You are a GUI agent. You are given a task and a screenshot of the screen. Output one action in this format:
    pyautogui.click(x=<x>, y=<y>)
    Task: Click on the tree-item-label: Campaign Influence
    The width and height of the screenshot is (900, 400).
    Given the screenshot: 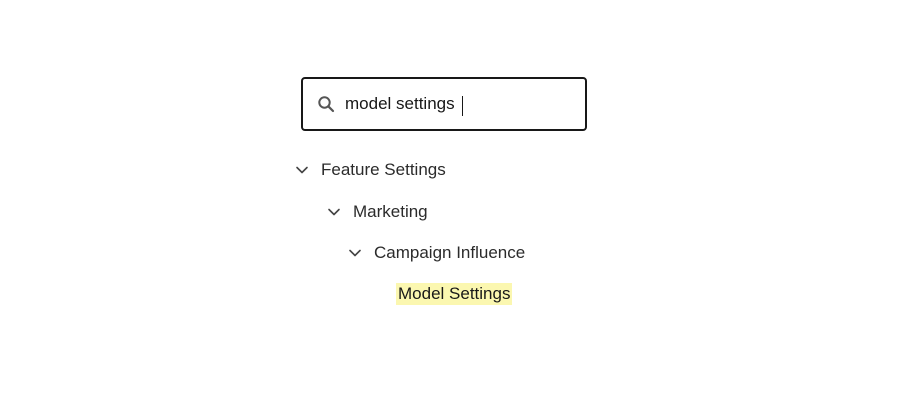 What is the action you would take?
    pyautogui.click(x=450, y=252)
    